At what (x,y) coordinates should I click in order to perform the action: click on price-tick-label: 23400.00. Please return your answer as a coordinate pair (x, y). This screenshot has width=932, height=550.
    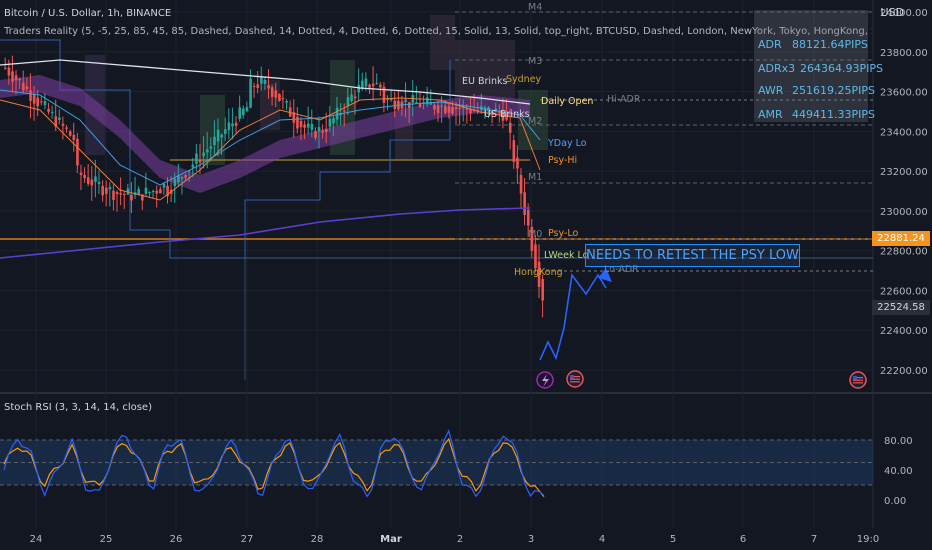
    Looking at the image, I should click on (904, 132).